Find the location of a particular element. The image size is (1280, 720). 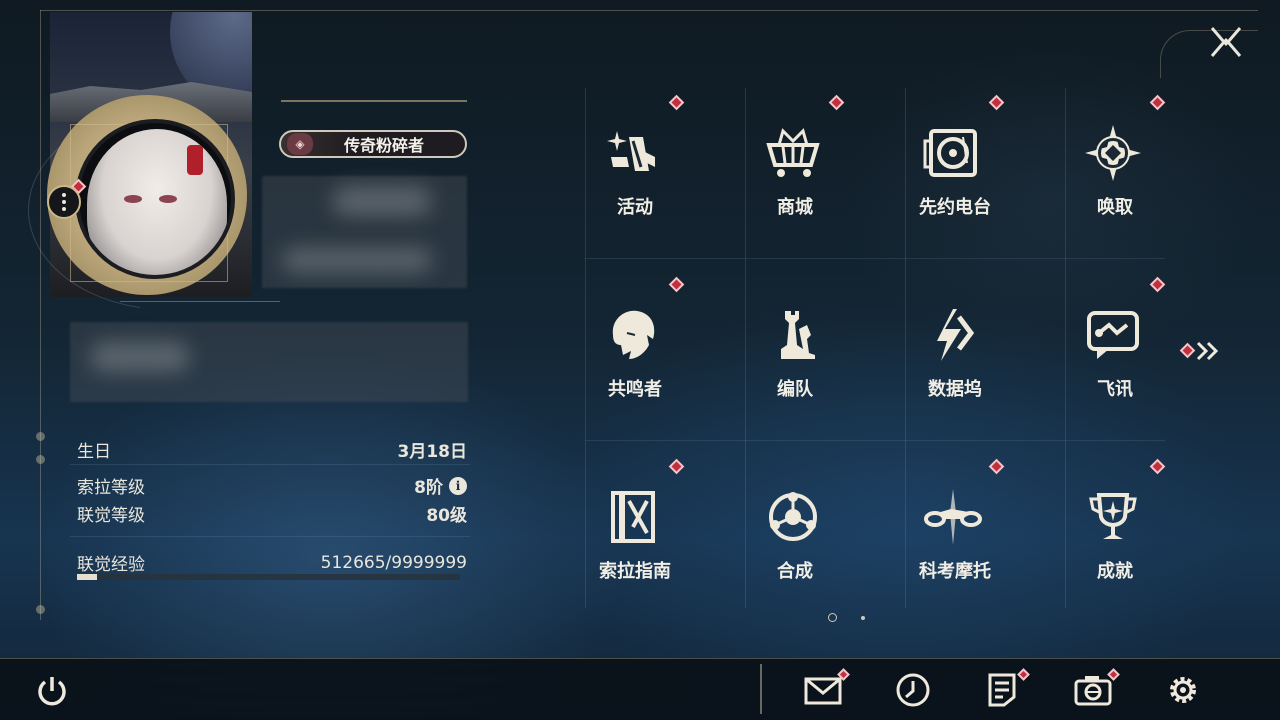

mail-icon is located at coordinates (823, 690).